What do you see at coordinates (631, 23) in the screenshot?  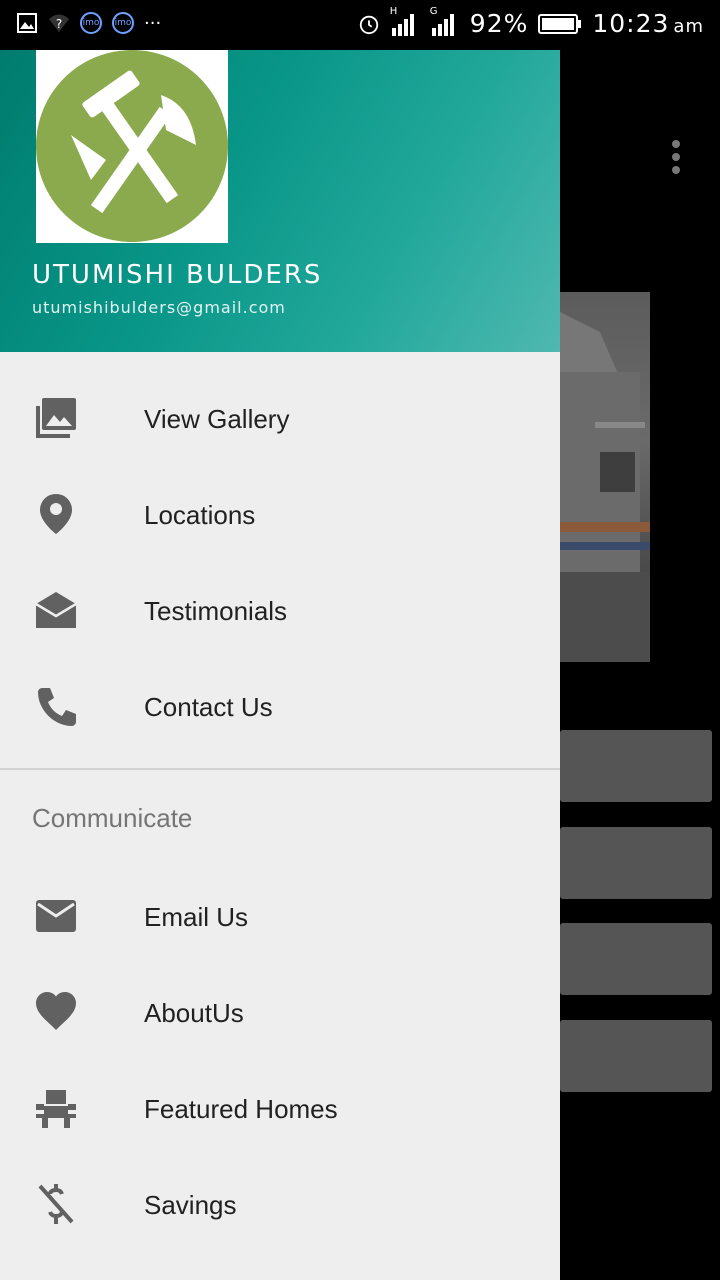 I see `clock-time: 10:23` at bounding box center [631, 23].